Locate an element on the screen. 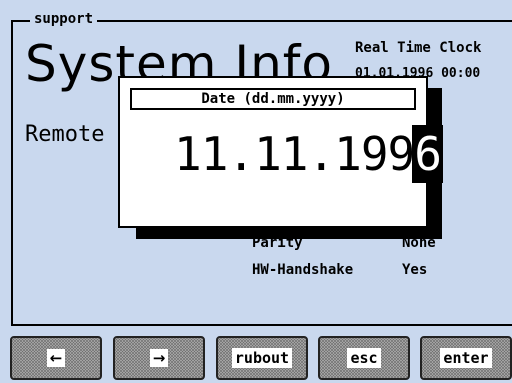  date-input: 11.11.1996 is located at coordinates (308, 154).